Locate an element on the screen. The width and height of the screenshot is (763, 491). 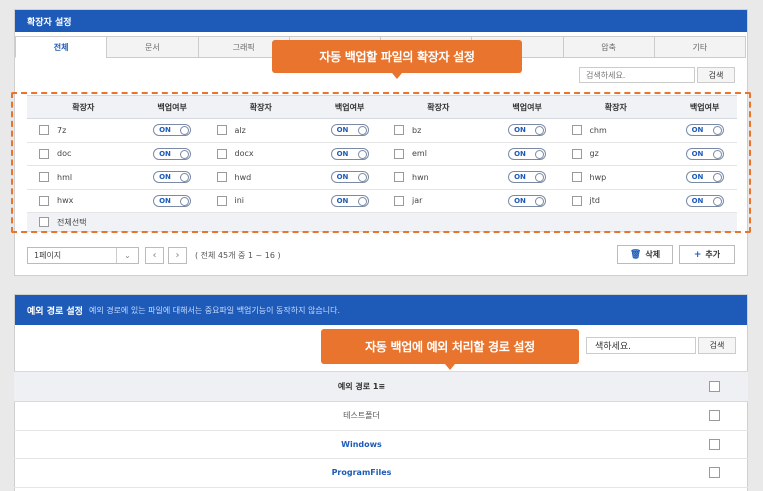
ext-cell: hwx is located at coordinates (83, 200).